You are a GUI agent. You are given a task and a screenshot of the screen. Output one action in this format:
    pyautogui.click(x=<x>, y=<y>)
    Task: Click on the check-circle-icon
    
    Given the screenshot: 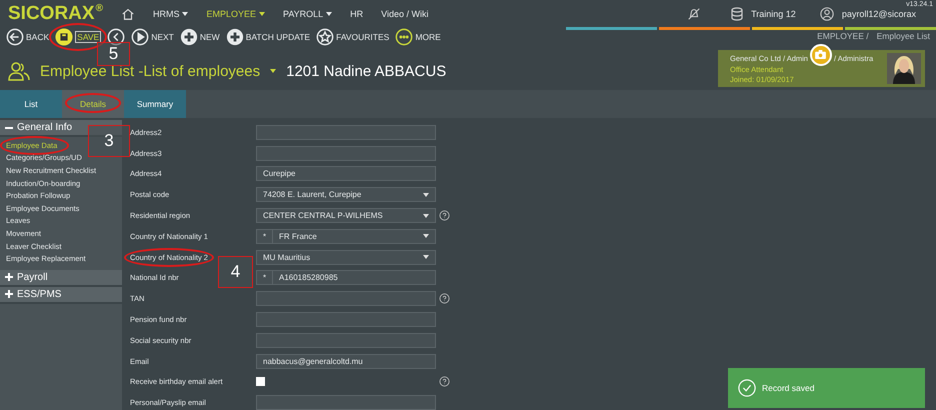 What is the action you would take?
    pyautogui.click(x=747, y=388)
    